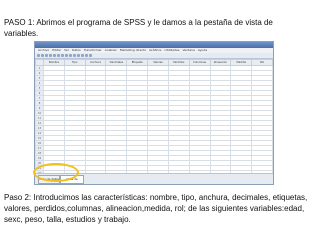 This screenshot has width=320, height=240. What do you see at coordinates (188, 50) in the screenshot?
I see `menu-item: Ventana` at bounding box center [188, 50].